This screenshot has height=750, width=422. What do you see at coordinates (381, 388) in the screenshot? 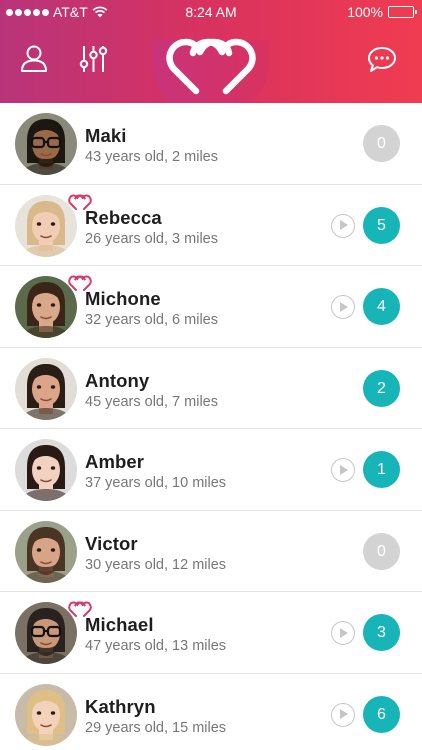
I see `message-count-badge: 2` at bounding box center [381, 388].